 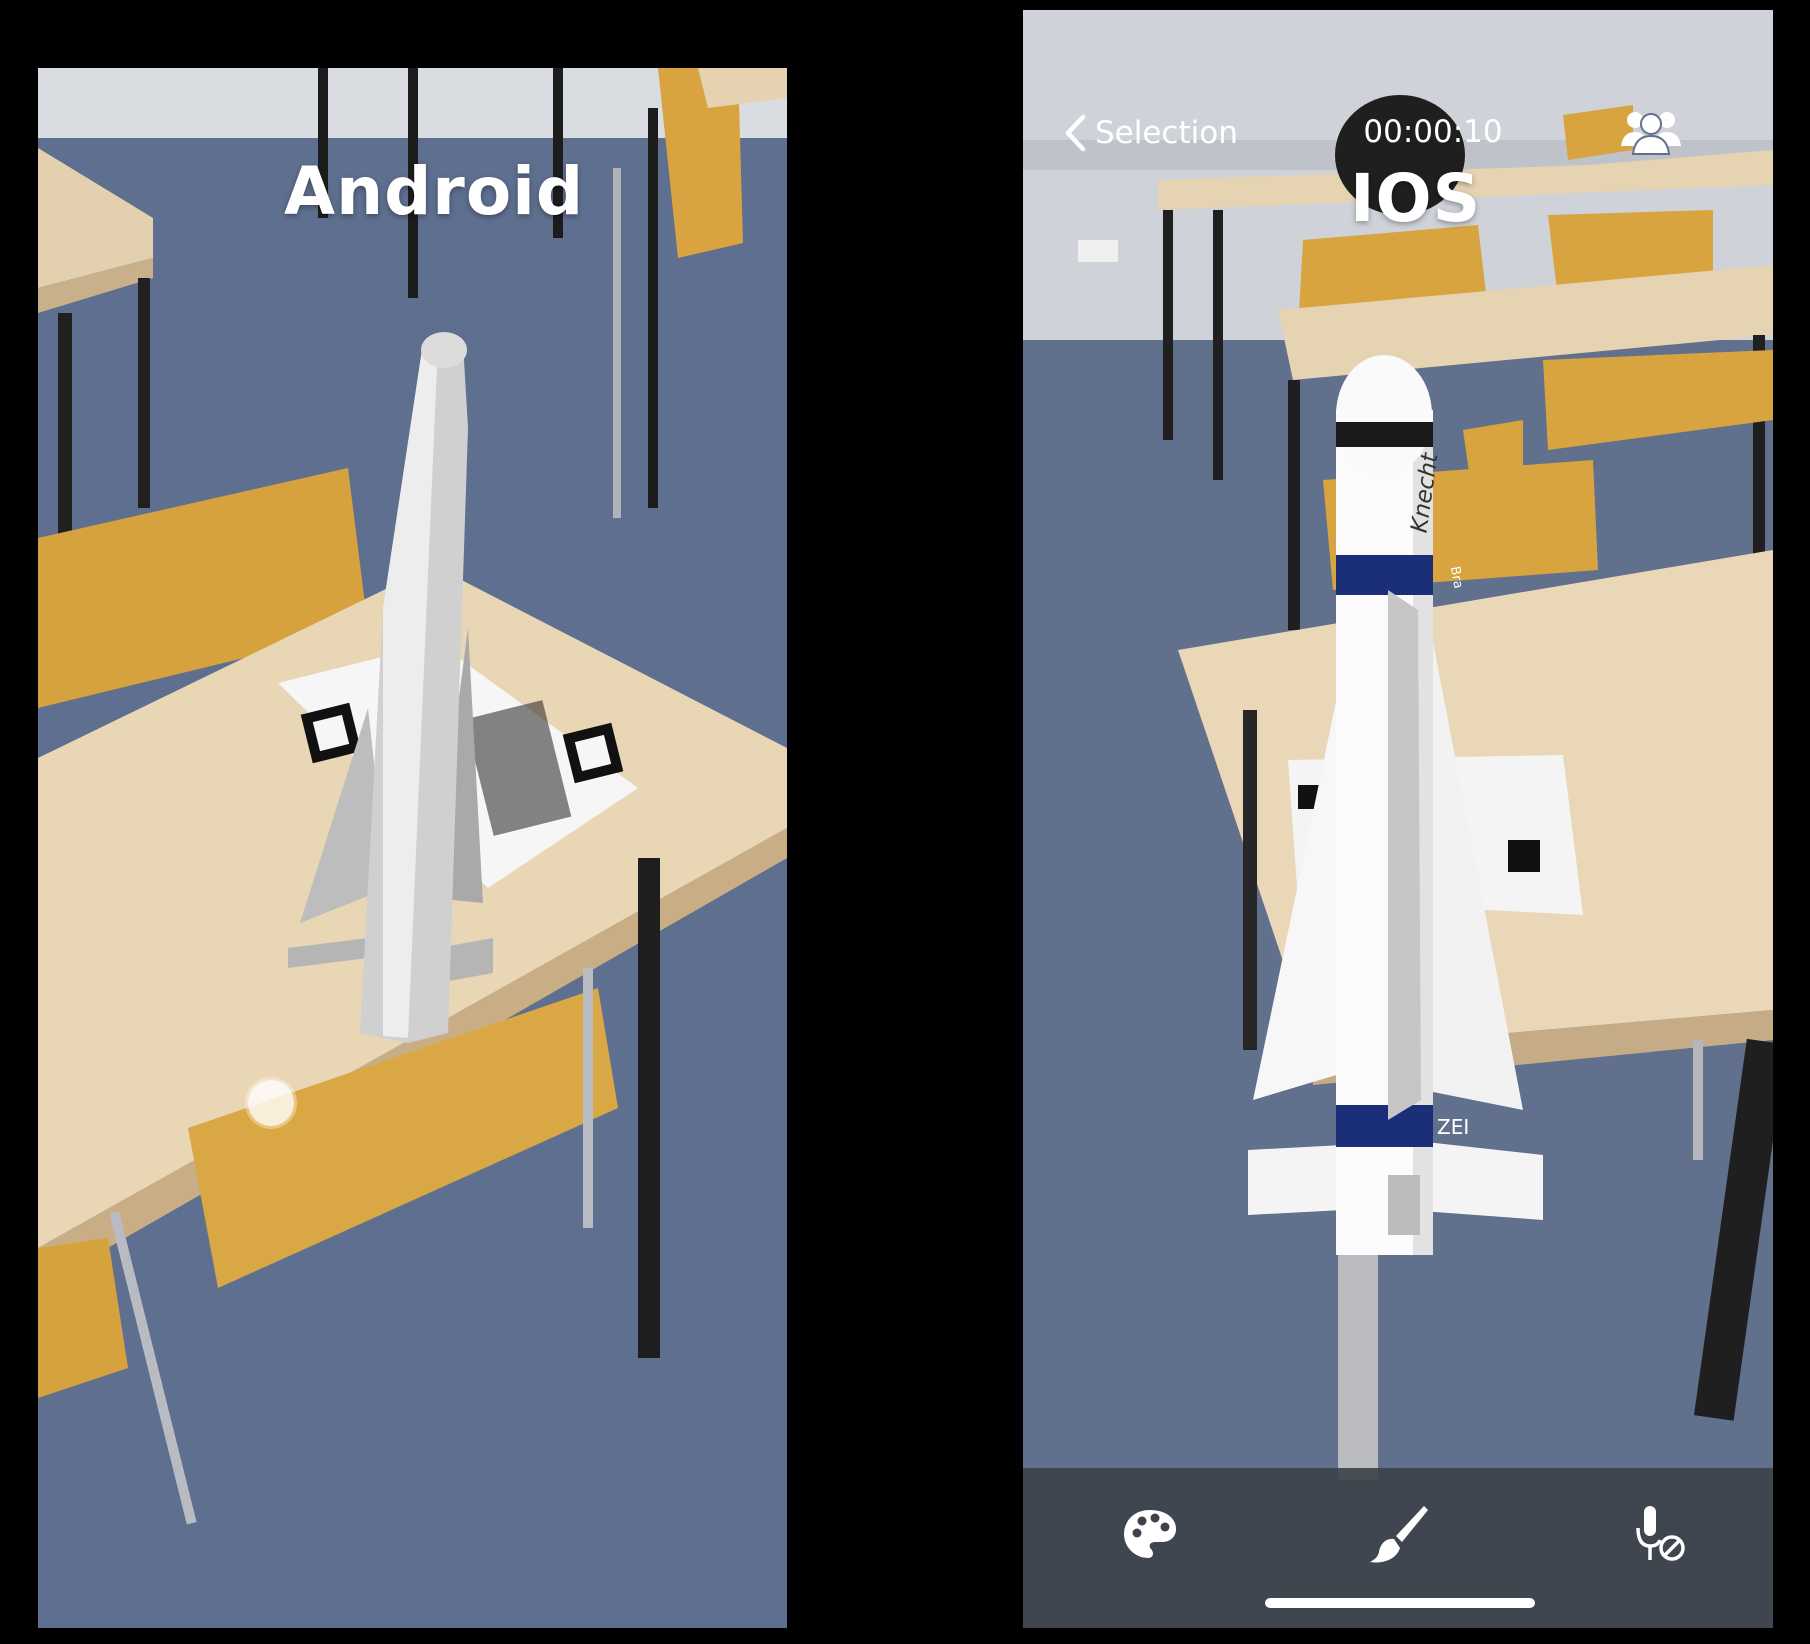 I want to click on chevron-left-icon, so click(x=1075, y=133).